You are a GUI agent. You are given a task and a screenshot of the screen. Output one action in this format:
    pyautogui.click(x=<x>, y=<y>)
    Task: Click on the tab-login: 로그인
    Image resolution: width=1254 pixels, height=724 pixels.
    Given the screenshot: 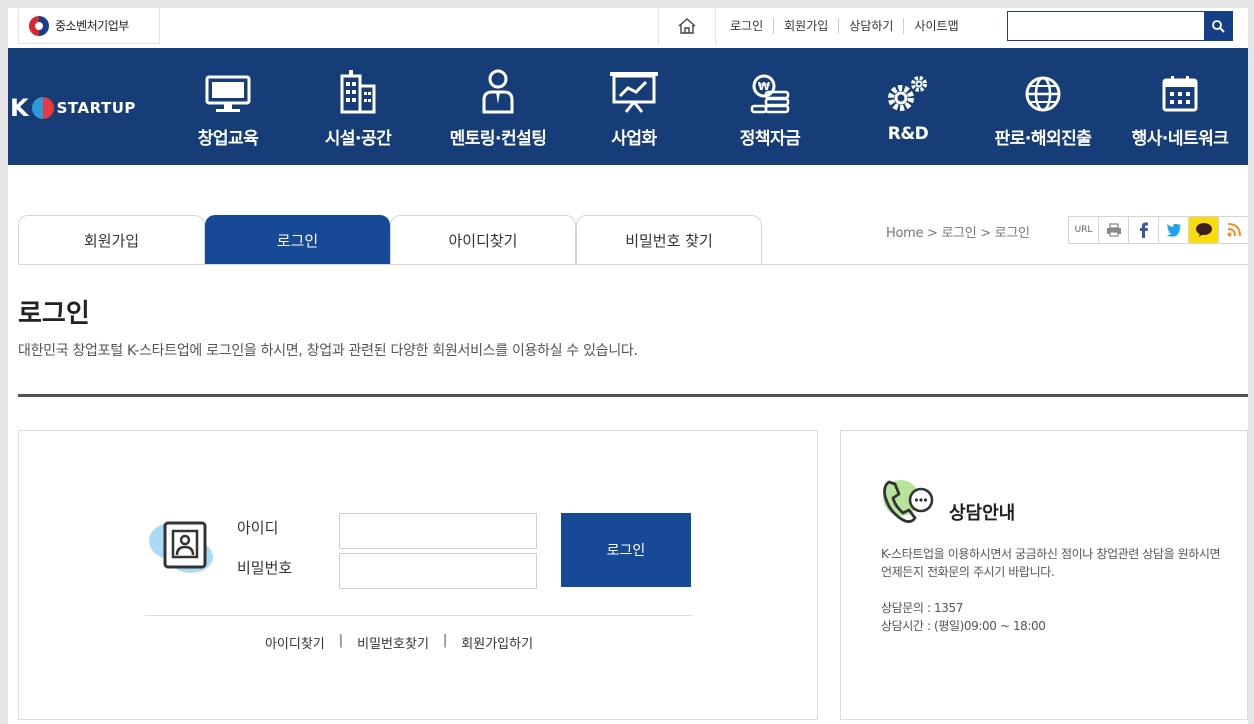 What is the action you would take?
    pyautogui.click(x=297, y=239)
    